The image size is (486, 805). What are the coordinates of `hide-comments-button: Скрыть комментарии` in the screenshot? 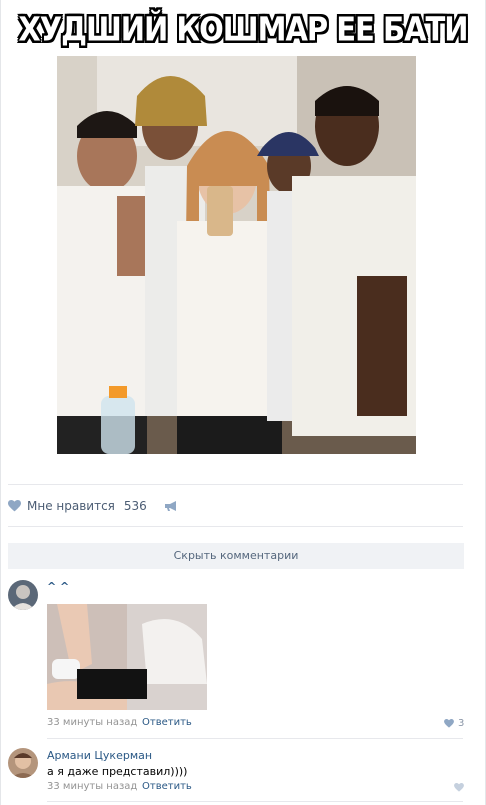 It's located at (236, 556).